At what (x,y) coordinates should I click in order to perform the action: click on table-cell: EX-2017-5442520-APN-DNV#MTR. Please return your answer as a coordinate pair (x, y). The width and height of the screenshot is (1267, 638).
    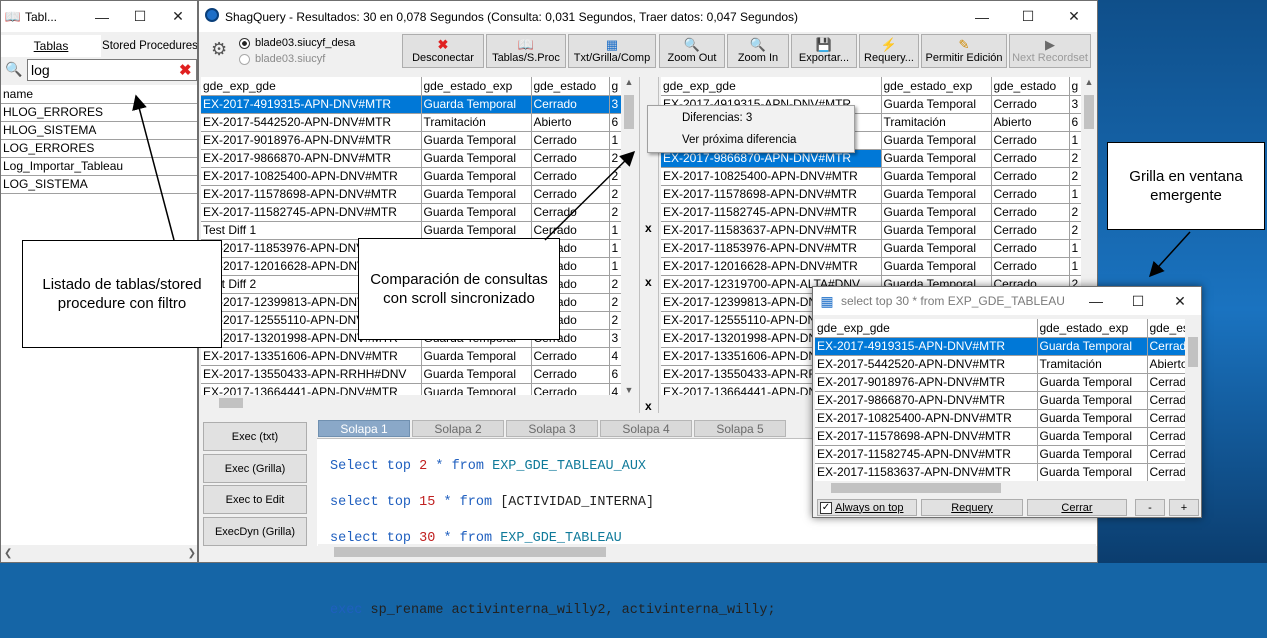
    Looking at the image, I should click on (926, 364).